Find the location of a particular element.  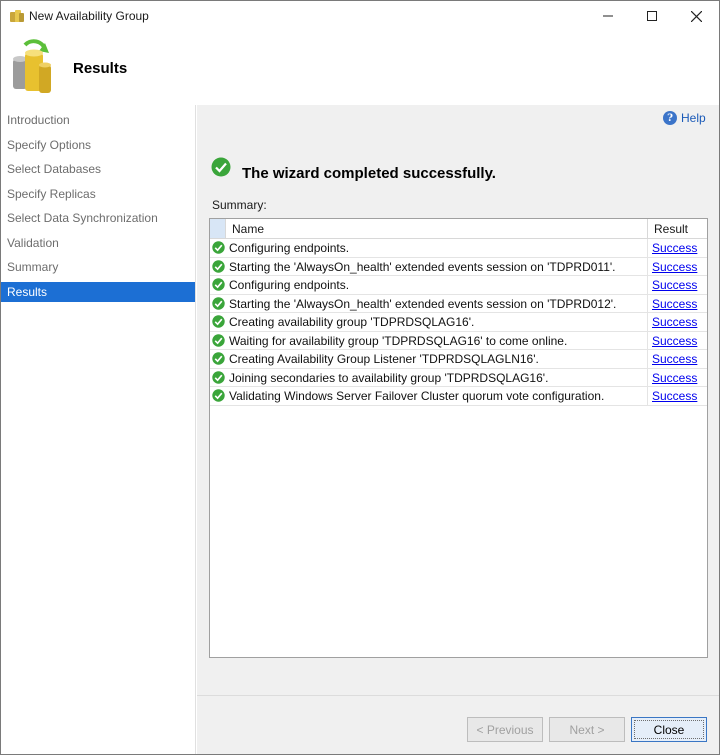

sidebar-item-validation: Validation is located at coordinates (98, 243).